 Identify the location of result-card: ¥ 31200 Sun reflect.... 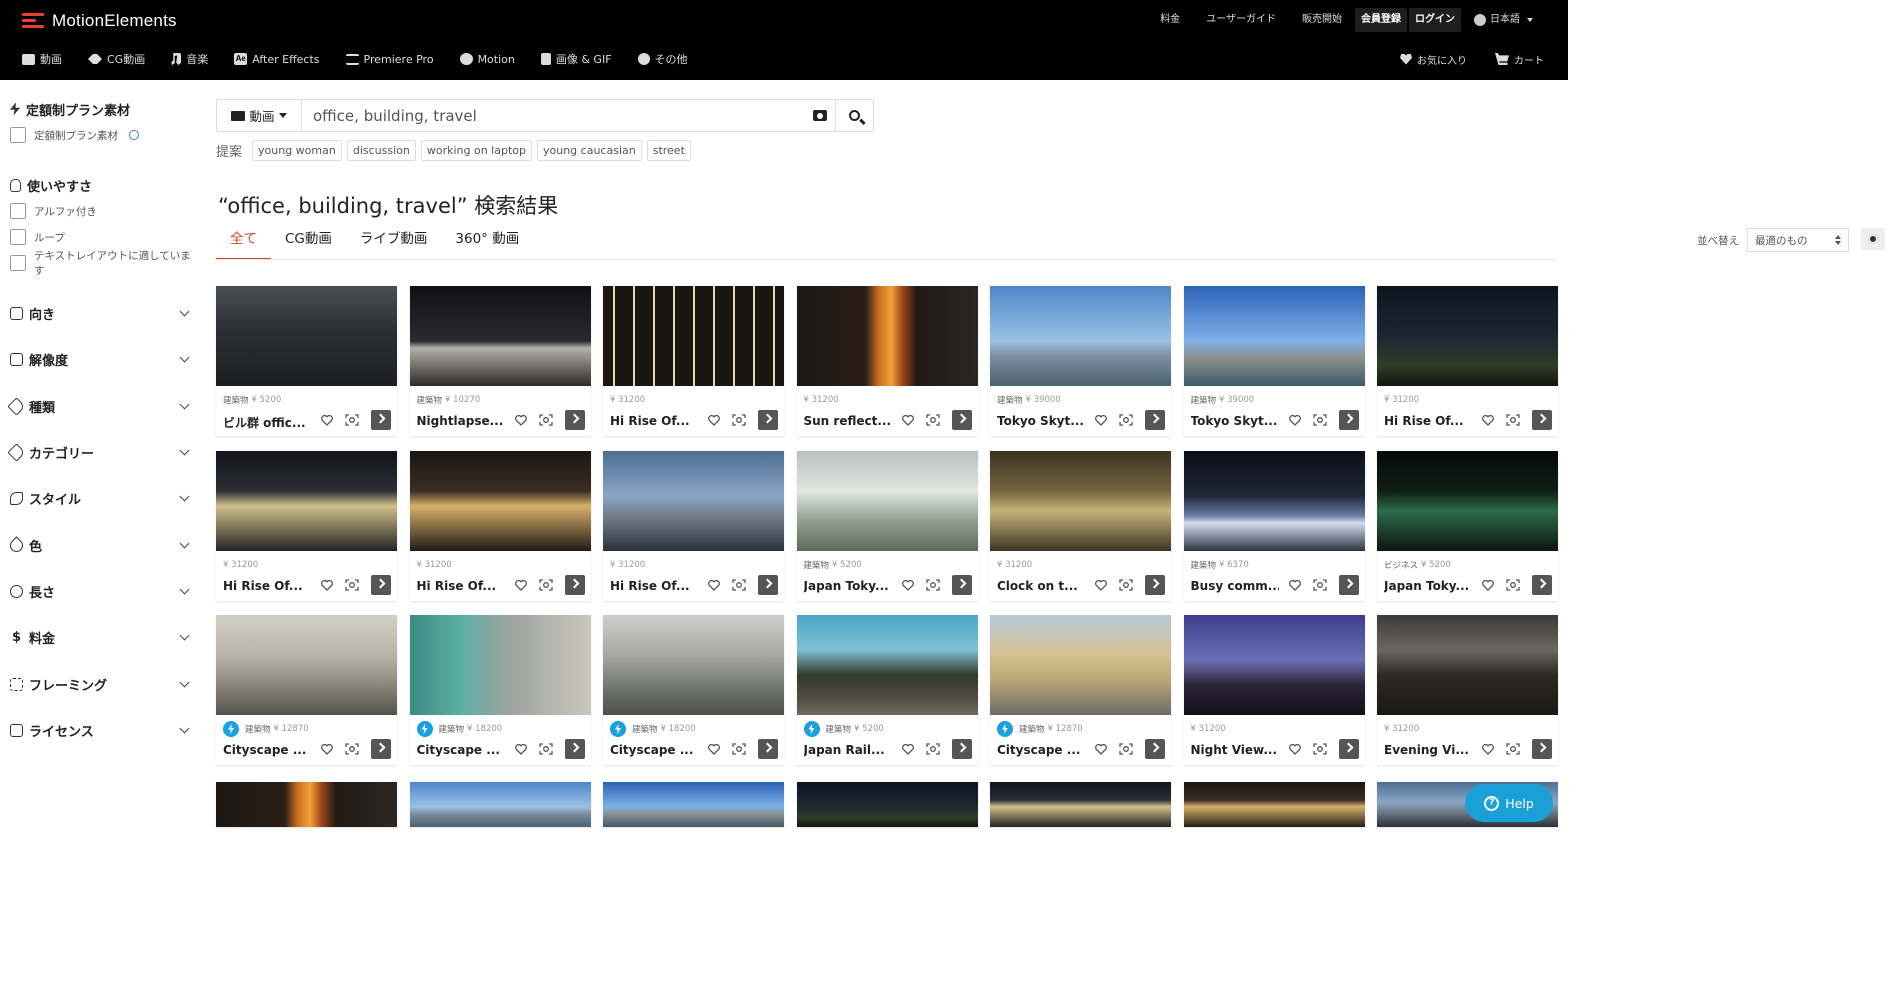
(887, 361).